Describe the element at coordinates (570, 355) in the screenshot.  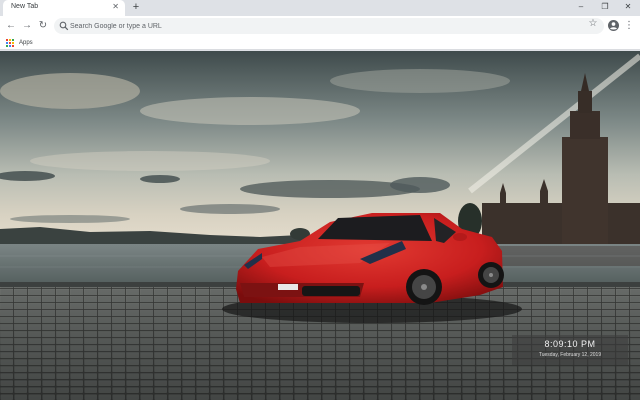
I see `clock-date: Tuesday, February 12, 2019` at that location.